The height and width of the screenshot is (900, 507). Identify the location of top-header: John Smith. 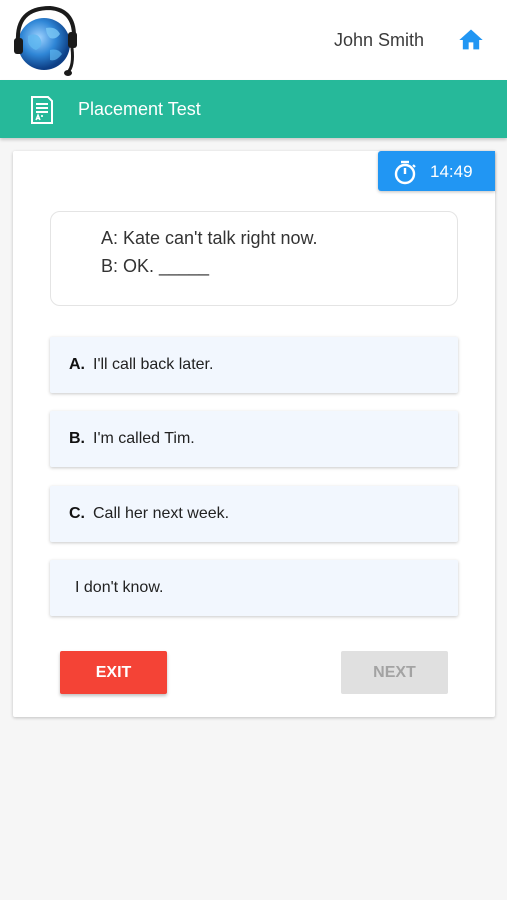
(253, 40).